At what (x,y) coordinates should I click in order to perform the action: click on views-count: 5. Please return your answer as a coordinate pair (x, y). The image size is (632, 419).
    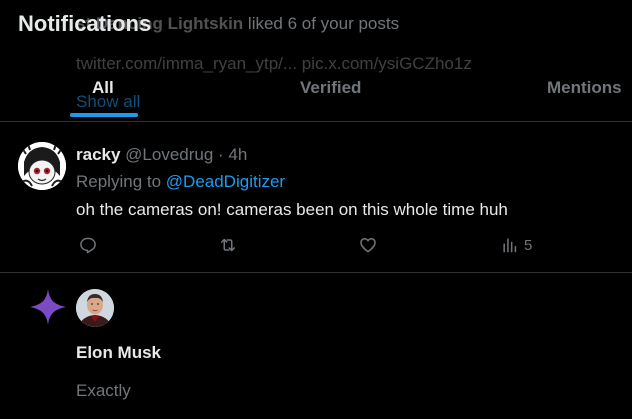
    Looking at the image, I should click on (528, 245).